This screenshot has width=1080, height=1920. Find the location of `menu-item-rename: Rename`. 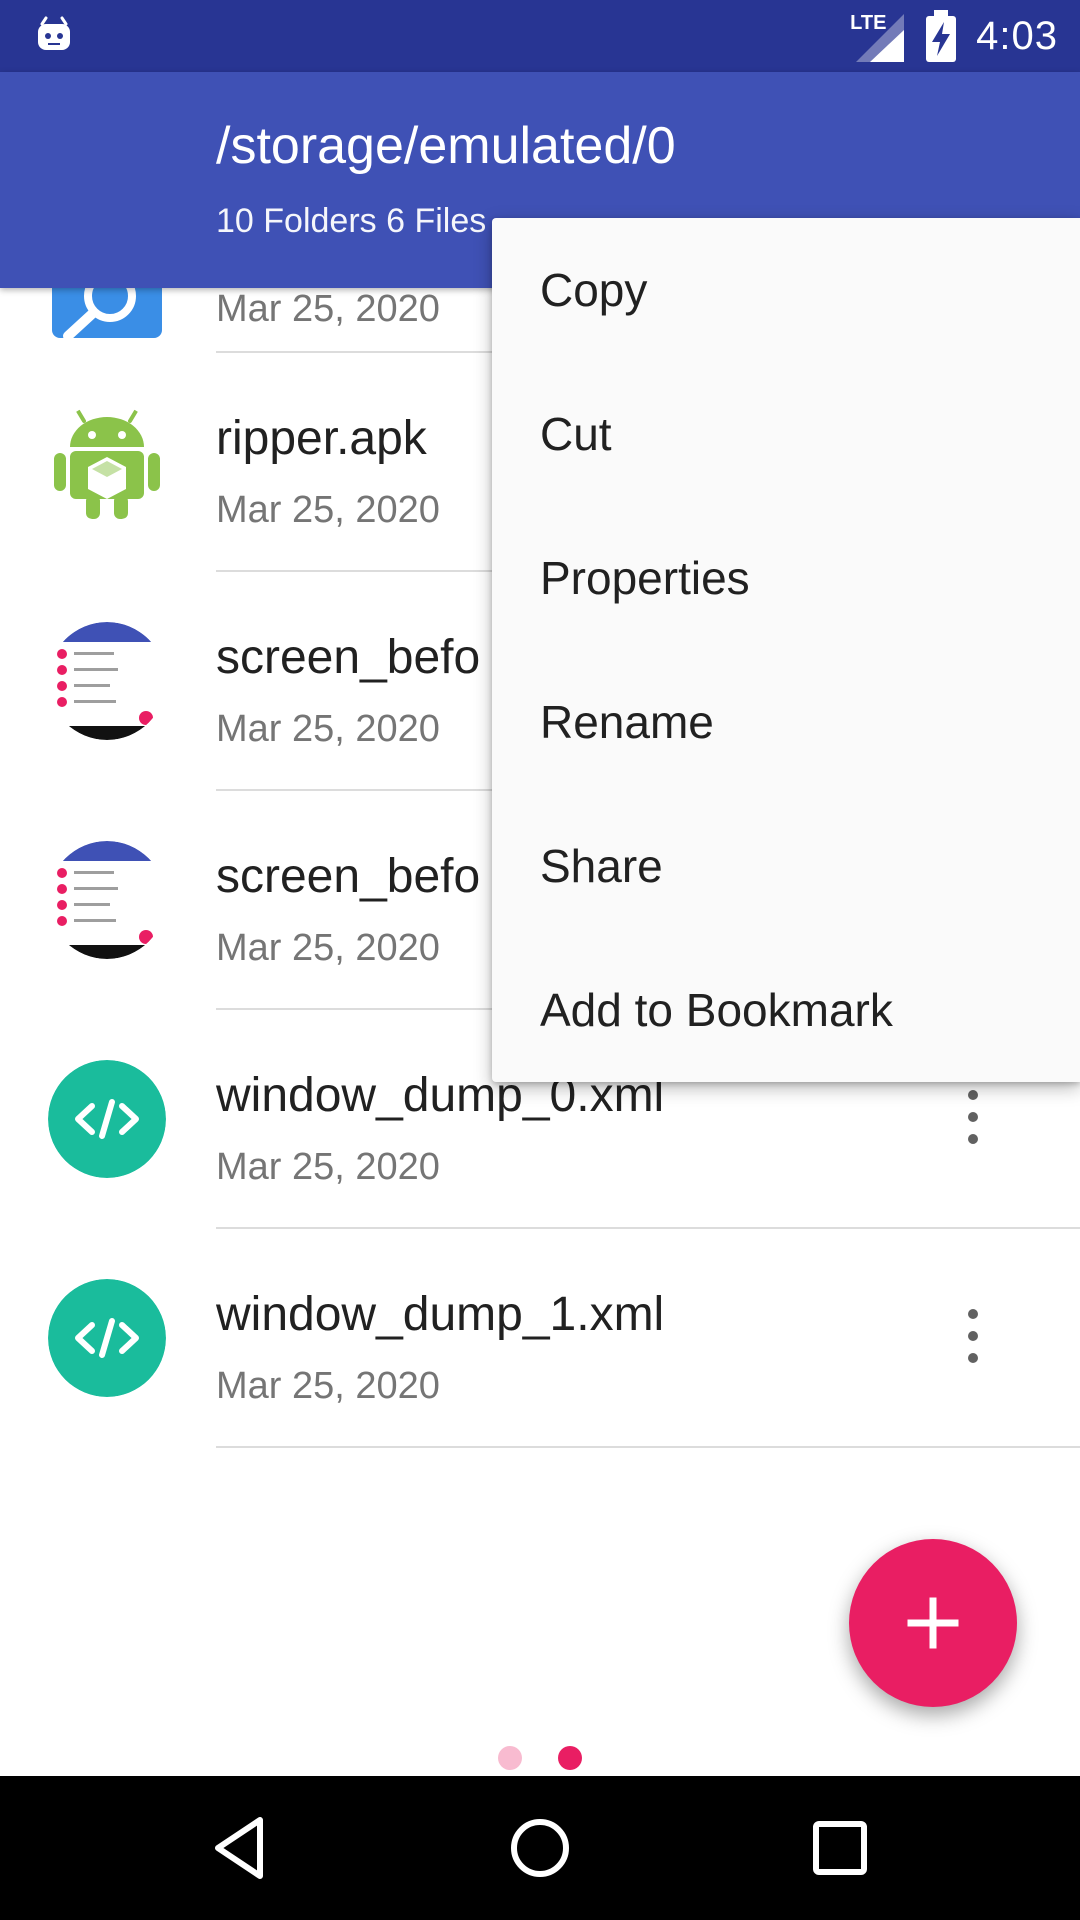

menu-item-rename: Rename is located at coordinates (786, 722).